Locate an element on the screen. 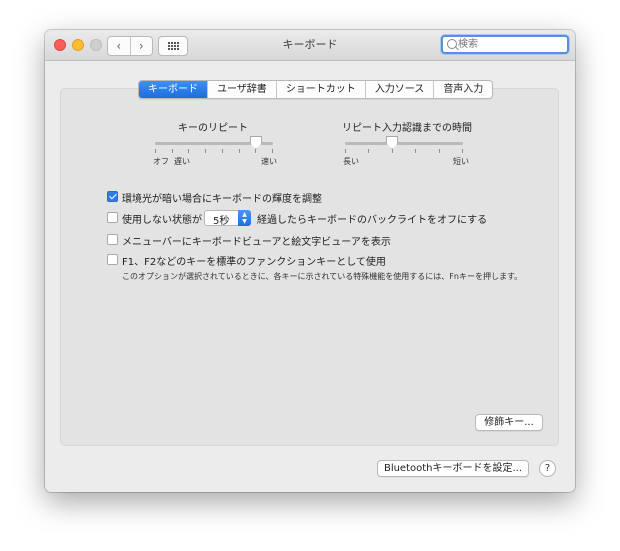 Image resolution: width=620 pixels, height=551 pixels. back-button: ‹ is located at coordinates (119, 46).